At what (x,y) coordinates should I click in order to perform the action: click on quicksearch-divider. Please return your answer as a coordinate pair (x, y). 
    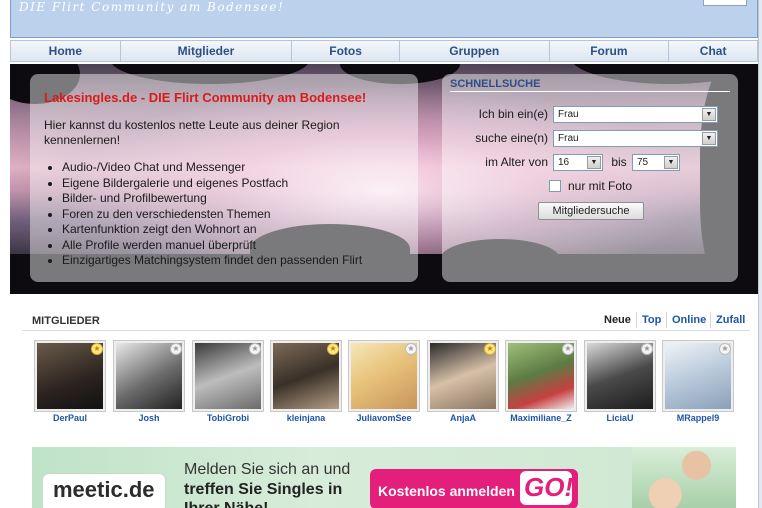
    Looking at the image, I should click on (590, 91).